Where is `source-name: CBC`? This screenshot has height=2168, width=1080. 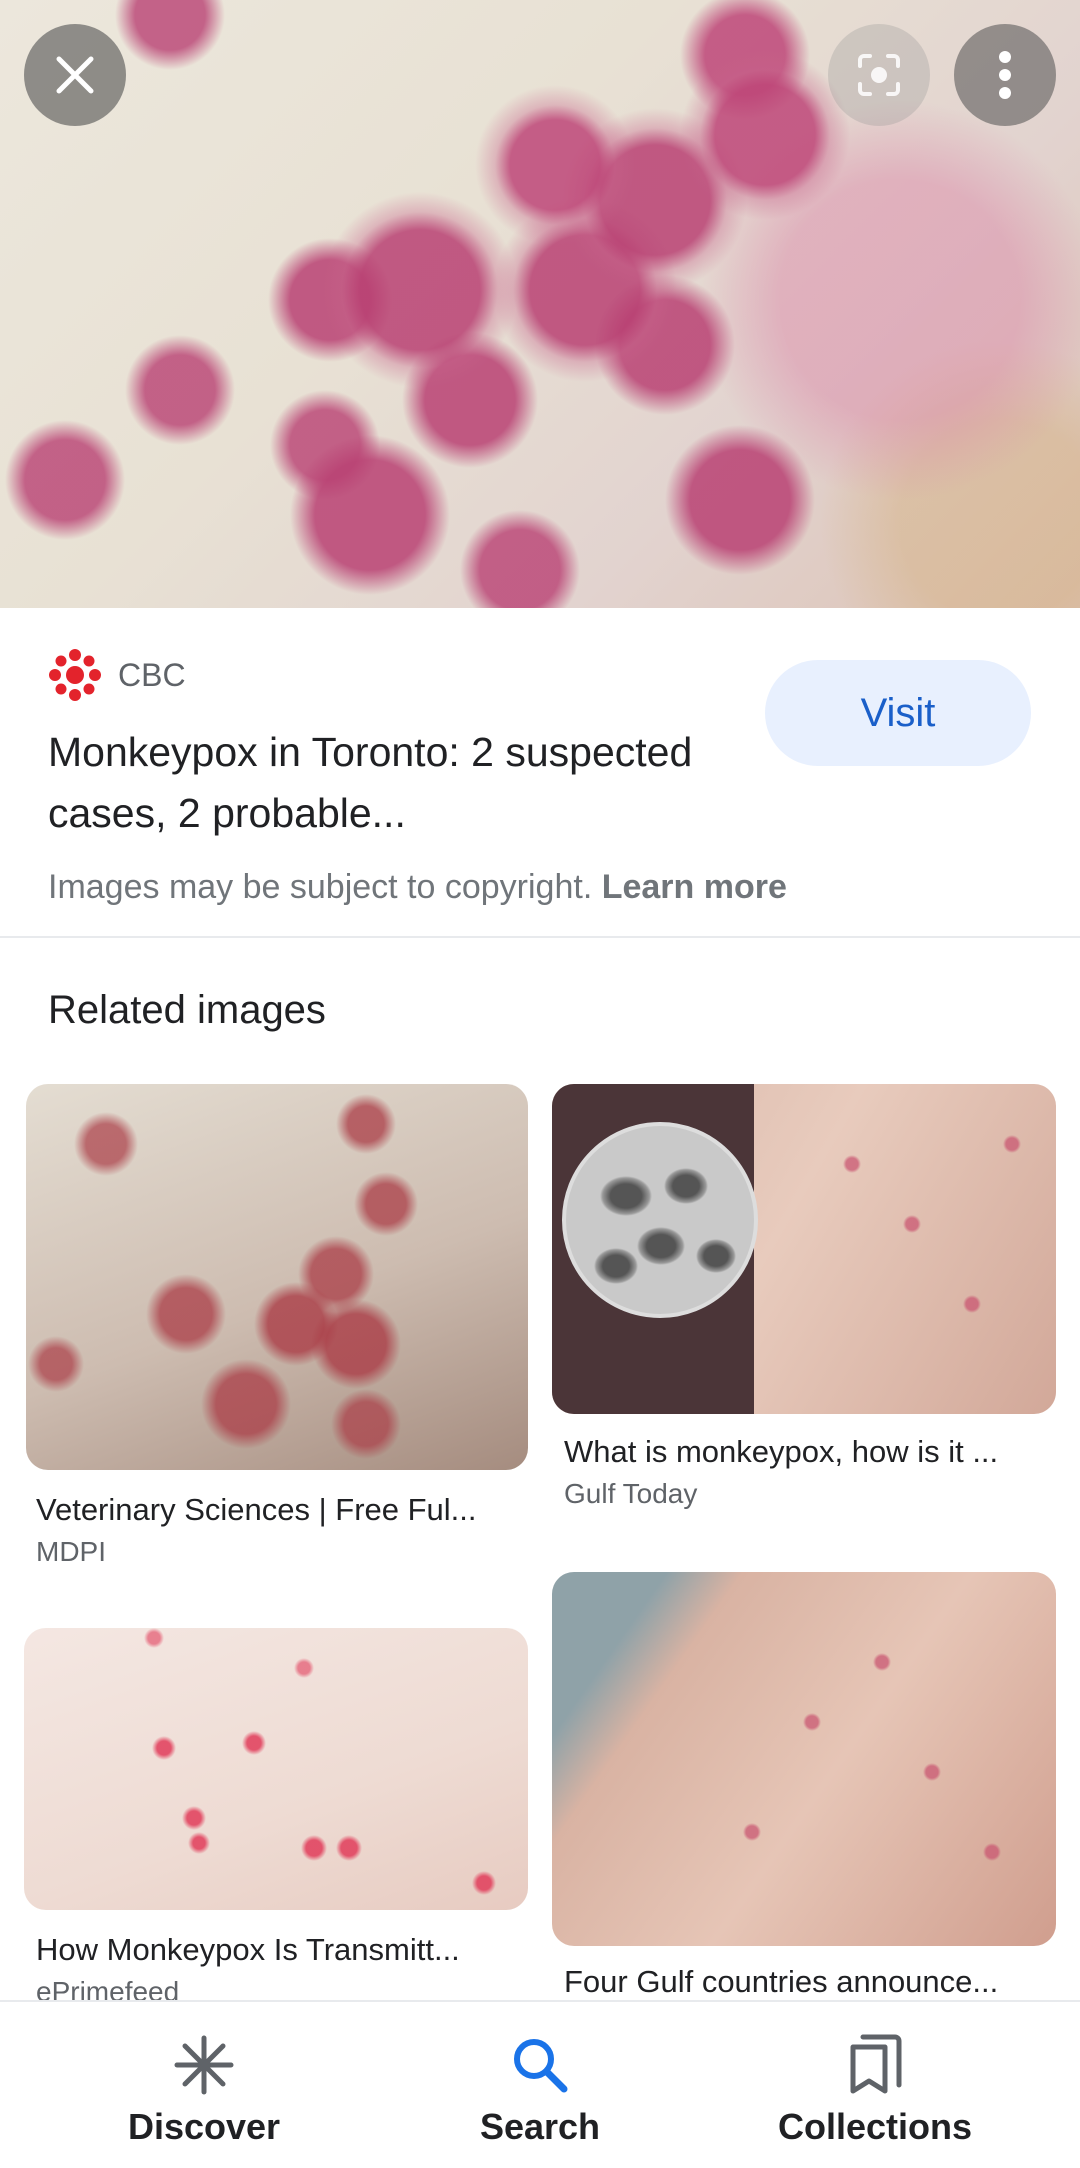 source-name: CBC is located at coordinates (152, 674).